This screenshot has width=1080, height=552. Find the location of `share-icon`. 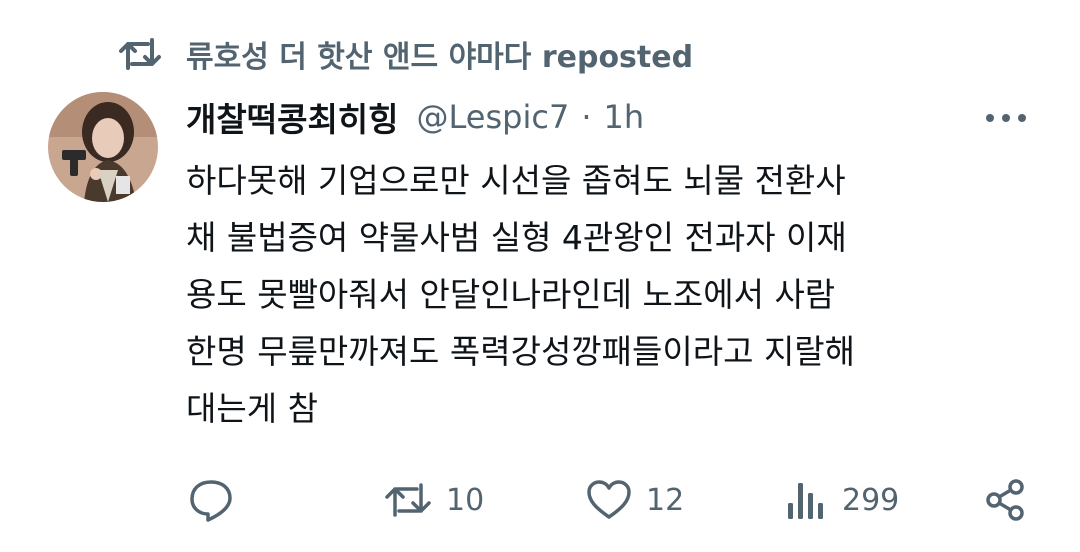

share-icon is located at coordinates (1005, 500).